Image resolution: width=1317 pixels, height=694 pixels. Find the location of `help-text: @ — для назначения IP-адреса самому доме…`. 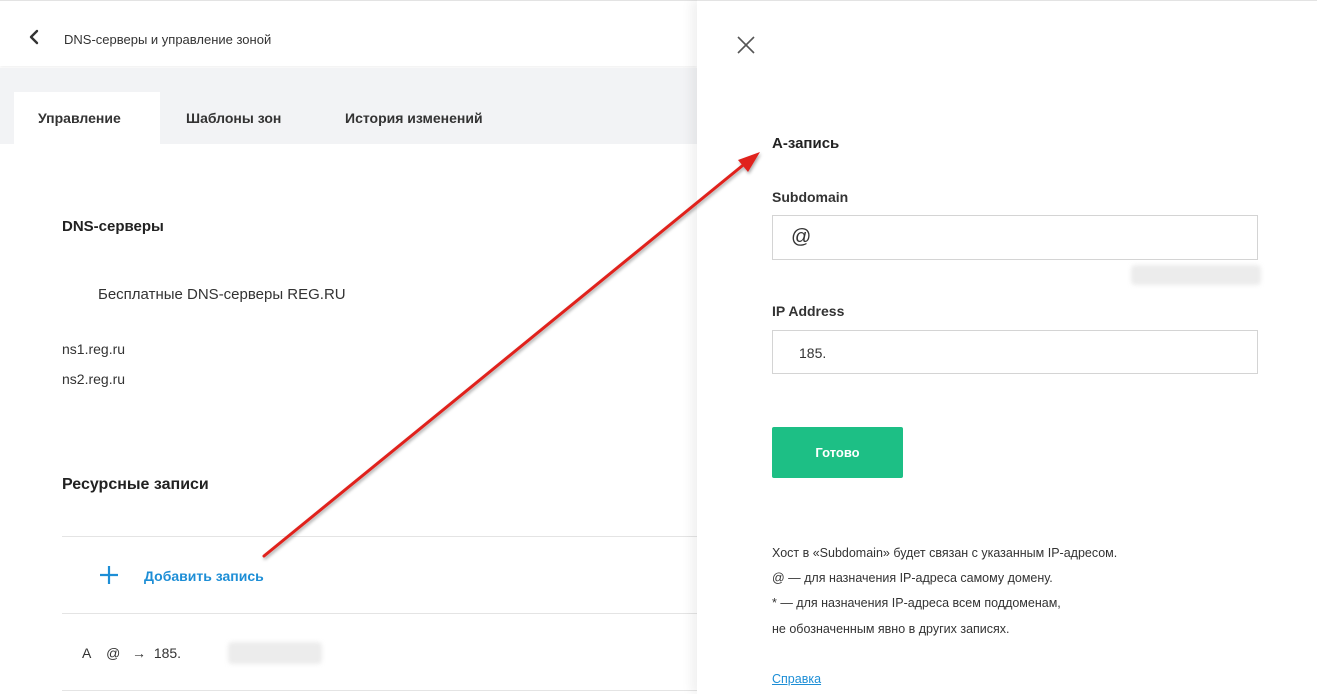

help-text: @ — для назначения IP-адреса самому доме… is located at coordinates (912, 578).